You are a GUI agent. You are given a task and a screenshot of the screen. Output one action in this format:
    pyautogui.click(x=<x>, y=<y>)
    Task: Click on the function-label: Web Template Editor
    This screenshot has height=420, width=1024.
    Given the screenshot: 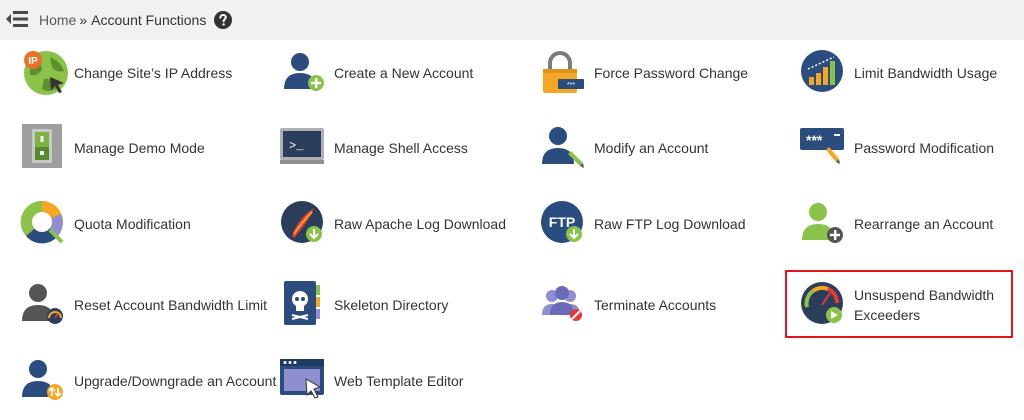 What is the action you would take?
    pyautogui.click(x=399, y=381)
    